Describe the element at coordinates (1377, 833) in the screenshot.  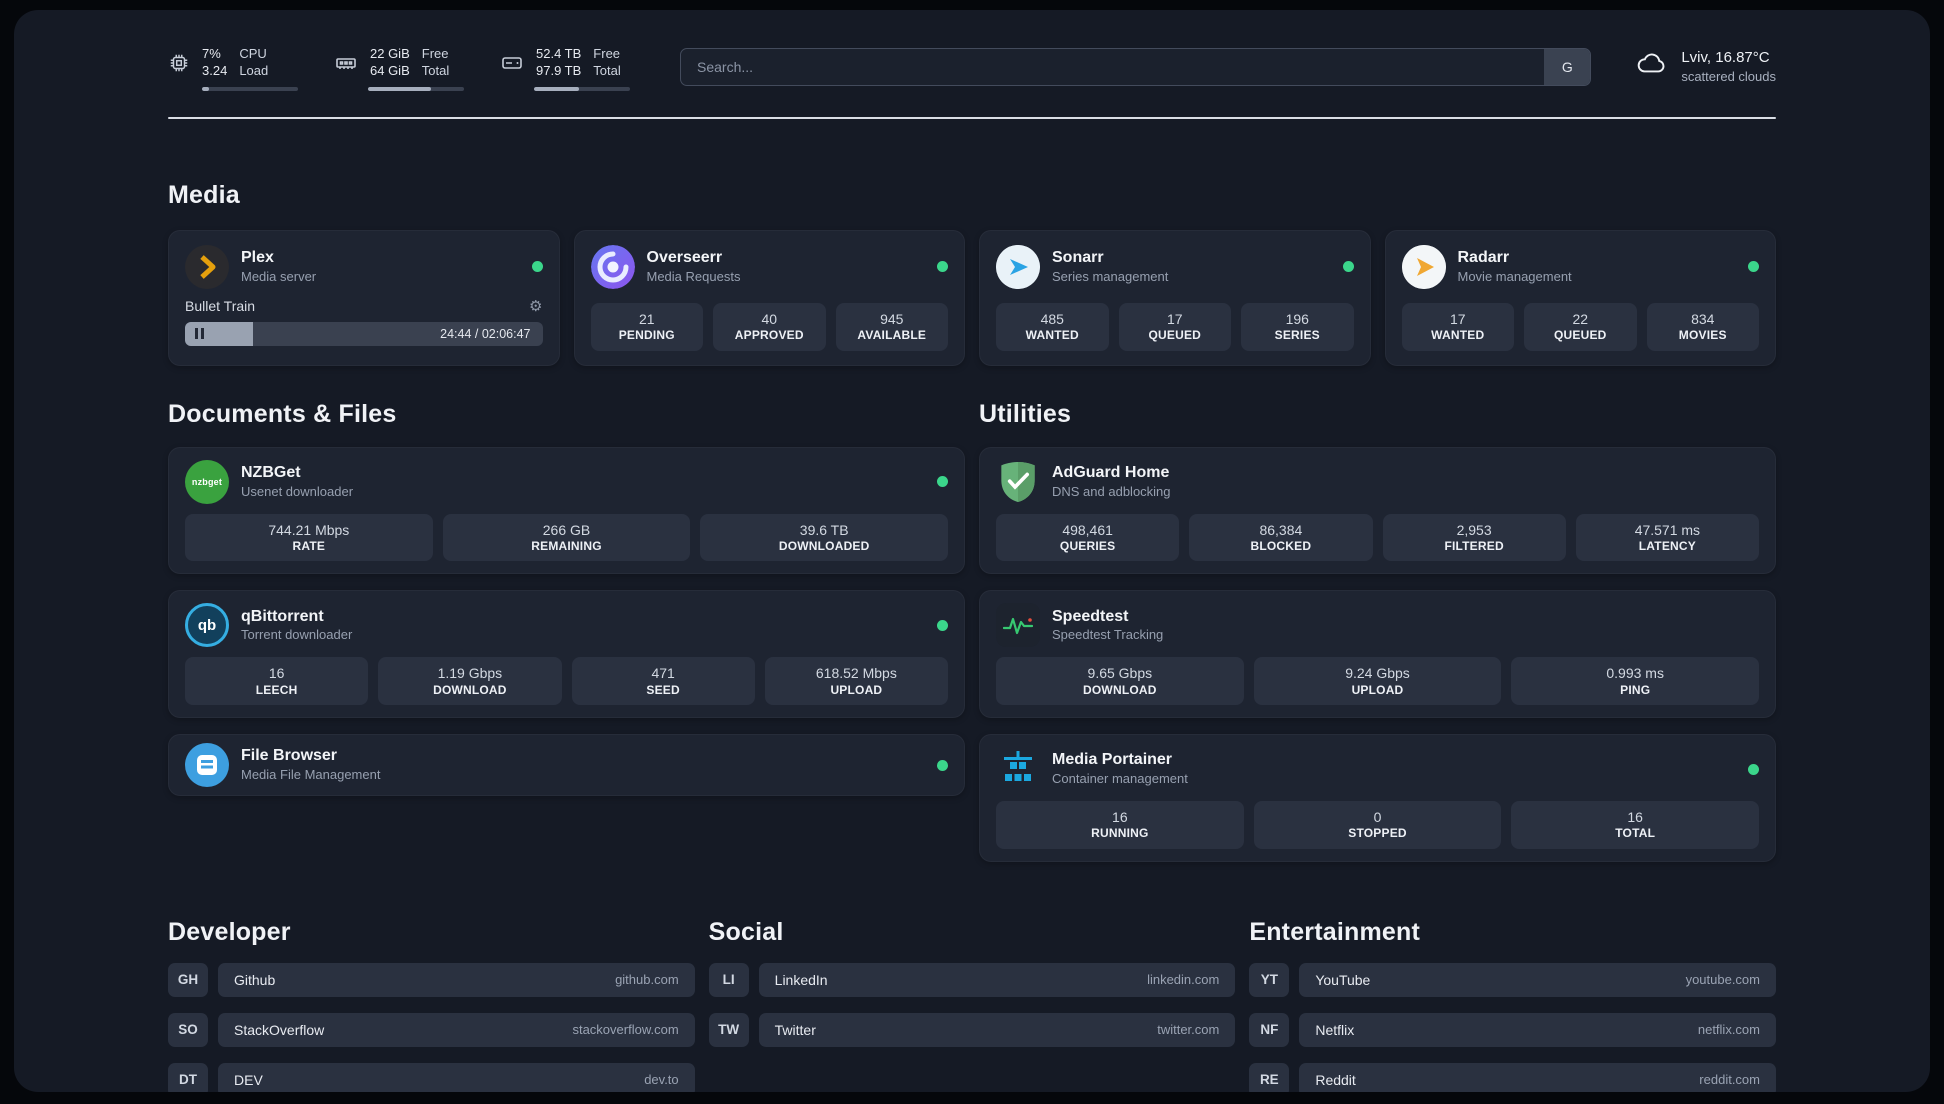
I see `stat-label: STOPPED` at that location.